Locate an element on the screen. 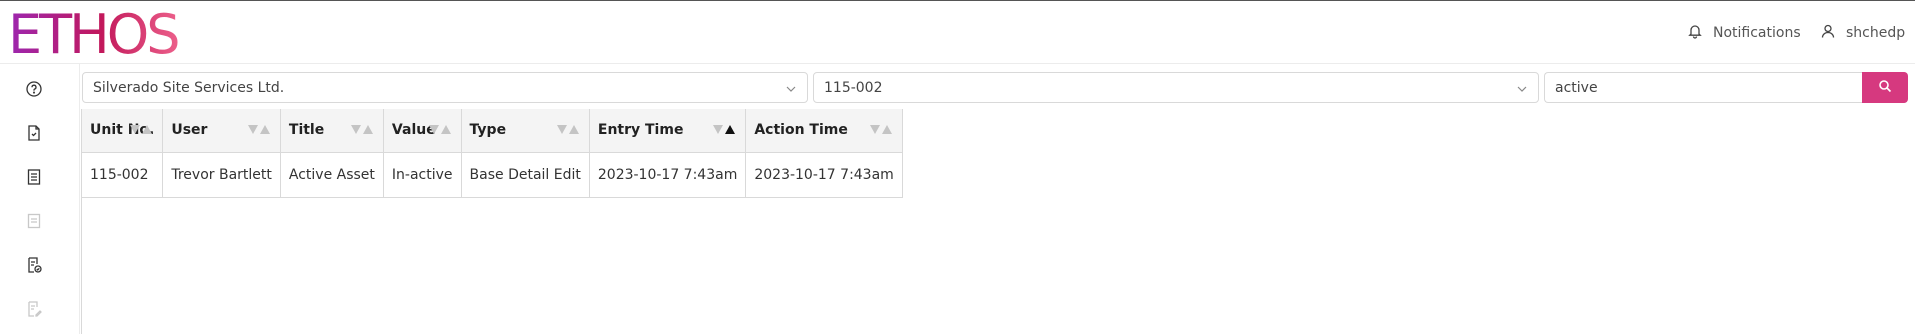 This screenshot has height=334, width=1915. cell-entry-time: 2023-10-17 7:43am is located at coordinates (668, 174).